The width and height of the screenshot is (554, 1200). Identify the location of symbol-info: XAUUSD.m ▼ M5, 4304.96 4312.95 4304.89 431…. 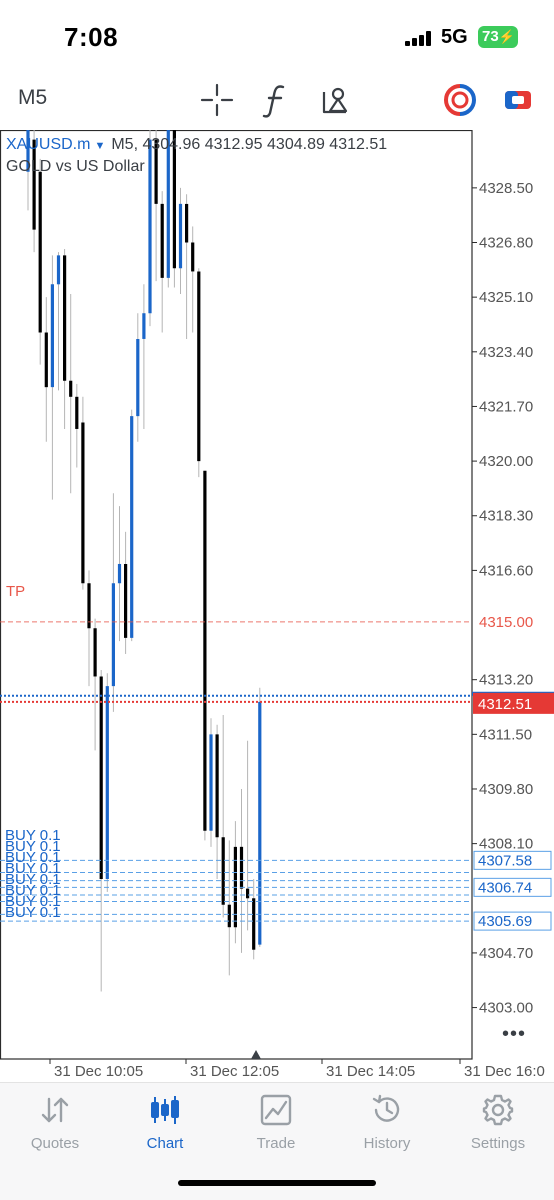
(196, 145).